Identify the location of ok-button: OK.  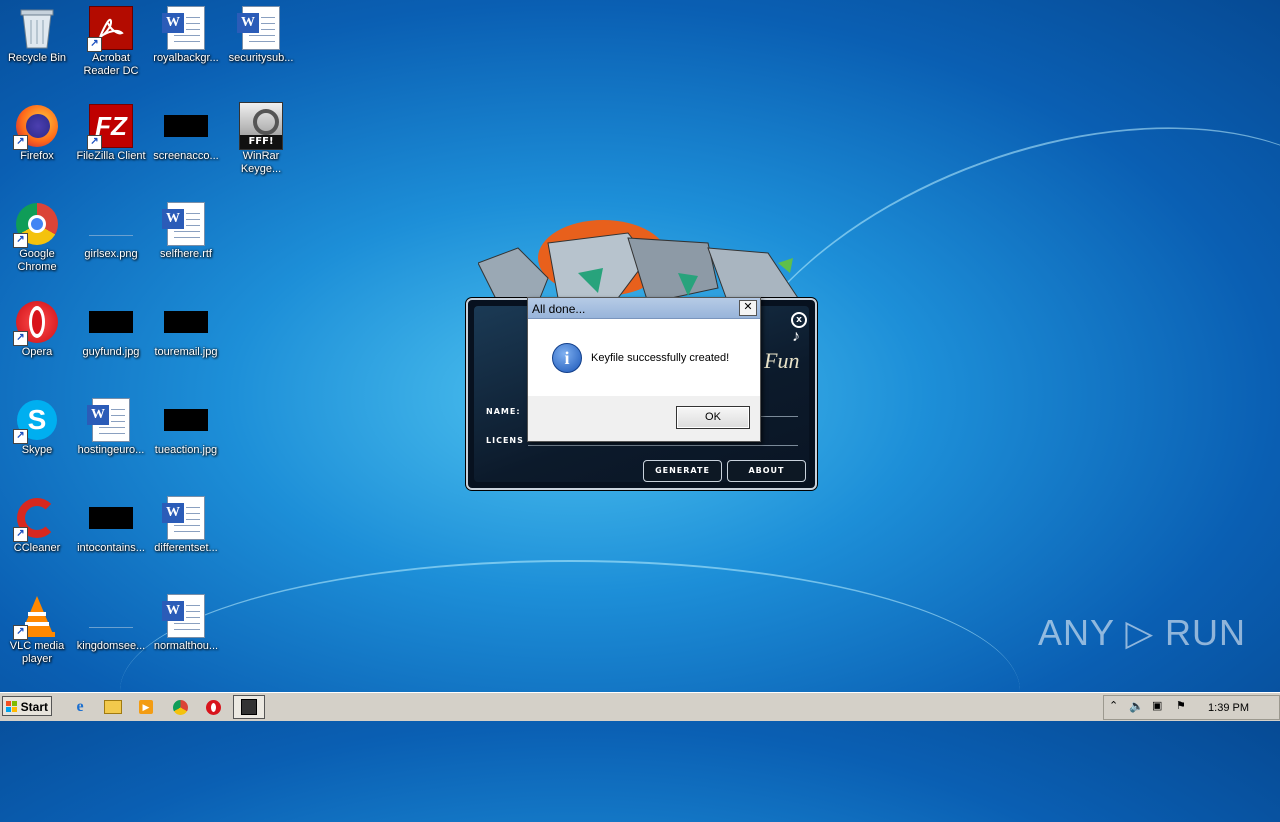
(713, 417).